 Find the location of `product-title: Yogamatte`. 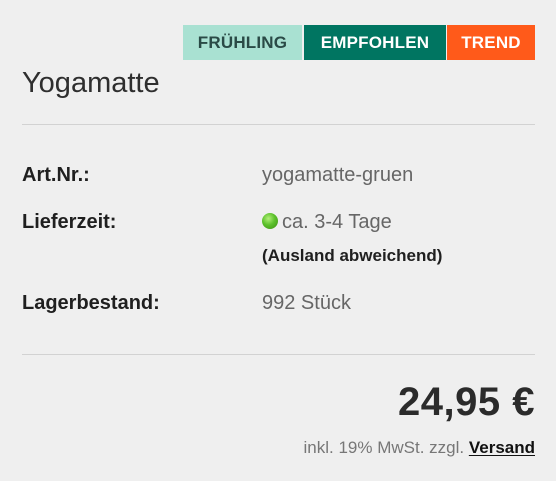

product-title: Yogamatte is located at coordinates (91, 83).